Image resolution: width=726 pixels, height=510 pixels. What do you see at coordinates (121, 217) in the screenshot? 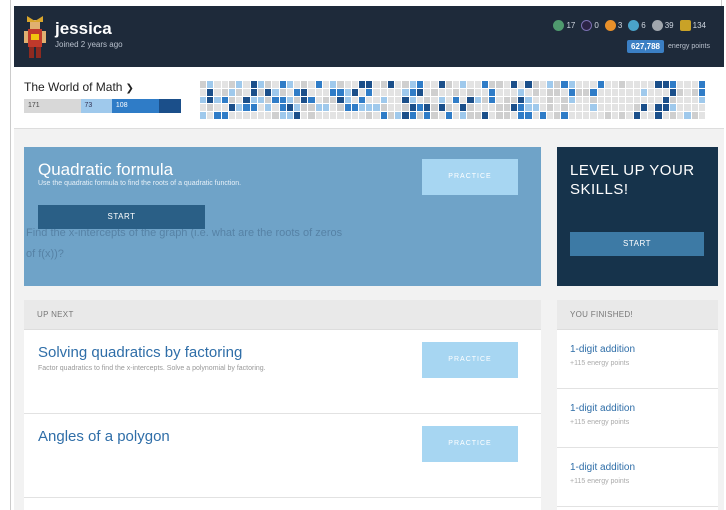
I see `start-button: START` at bounding box center [121, 217].